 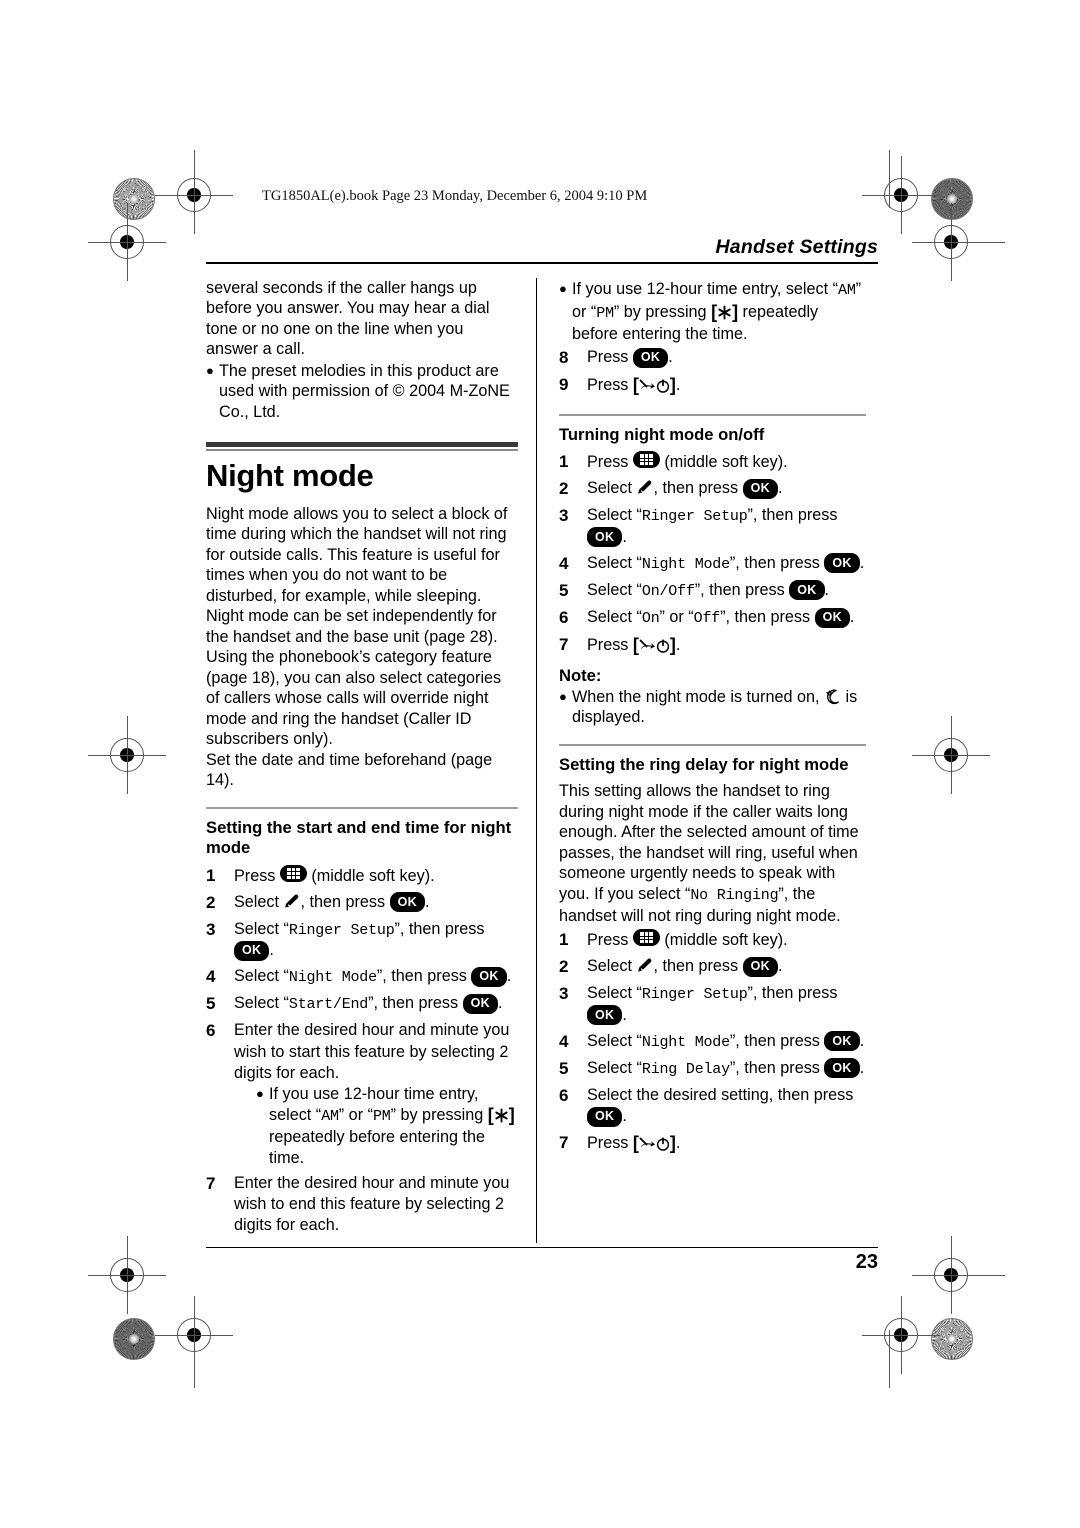 I want to click on step-number: 2, so click(x=211, y=902).